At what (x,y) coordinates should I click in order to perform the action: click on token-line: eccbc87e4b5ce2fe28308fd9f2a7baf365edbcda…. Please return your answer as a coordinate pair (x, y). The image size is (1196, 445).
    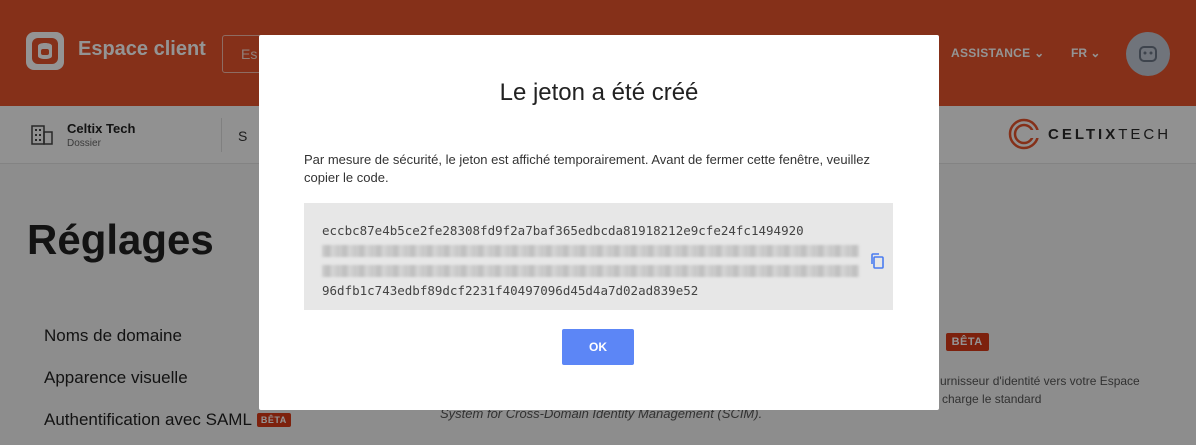
    Looking at the image, I should click on (563, 230).